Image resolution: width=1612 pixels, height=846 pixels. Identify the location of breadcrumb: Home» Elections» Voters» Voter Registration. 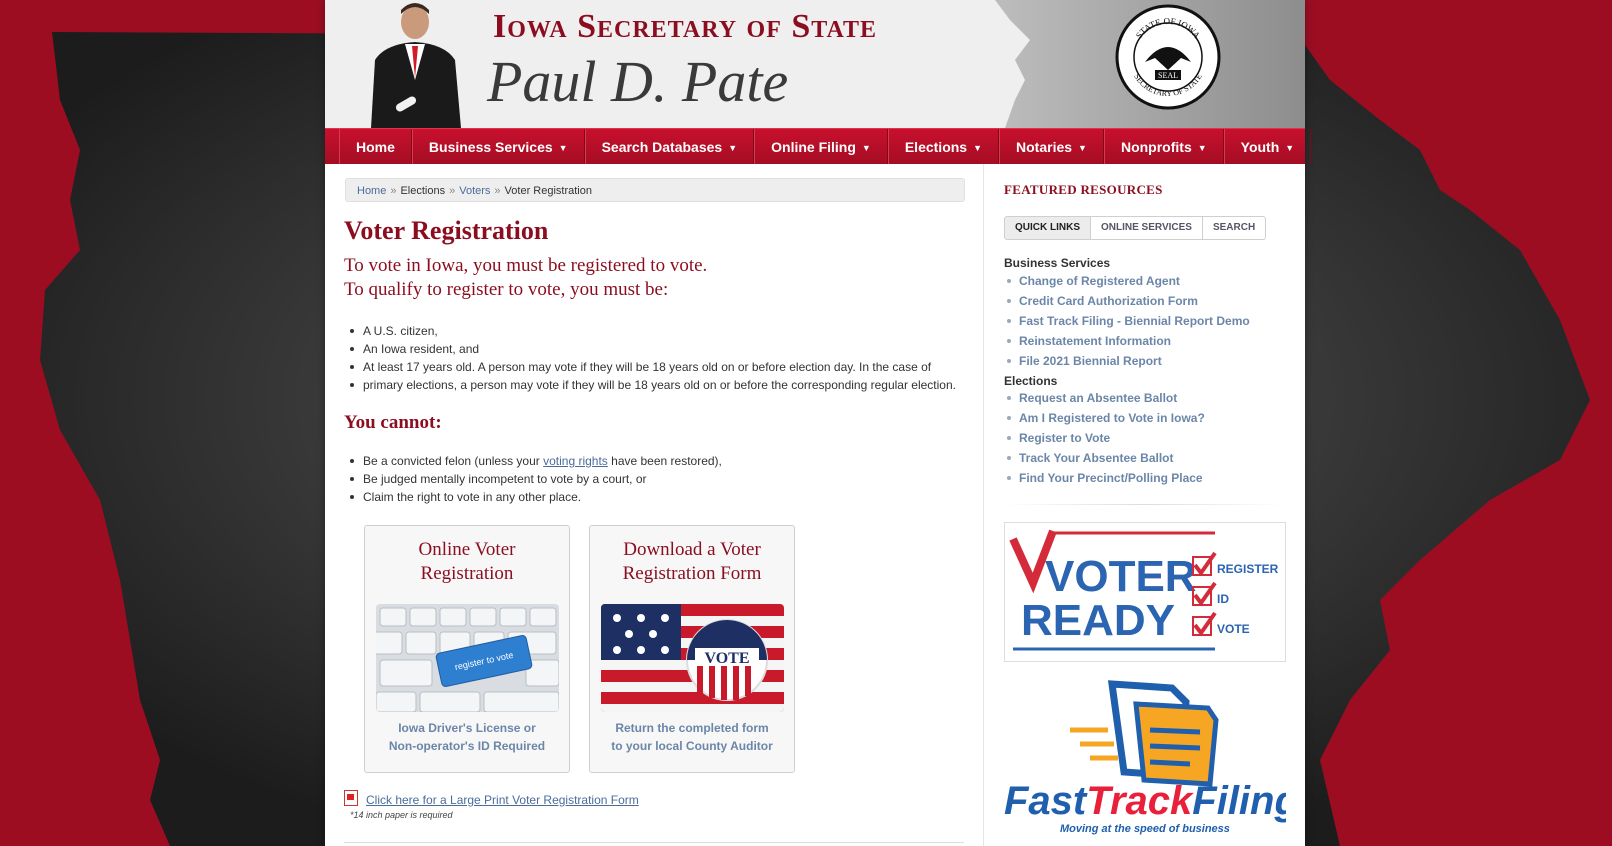
(655, 190).